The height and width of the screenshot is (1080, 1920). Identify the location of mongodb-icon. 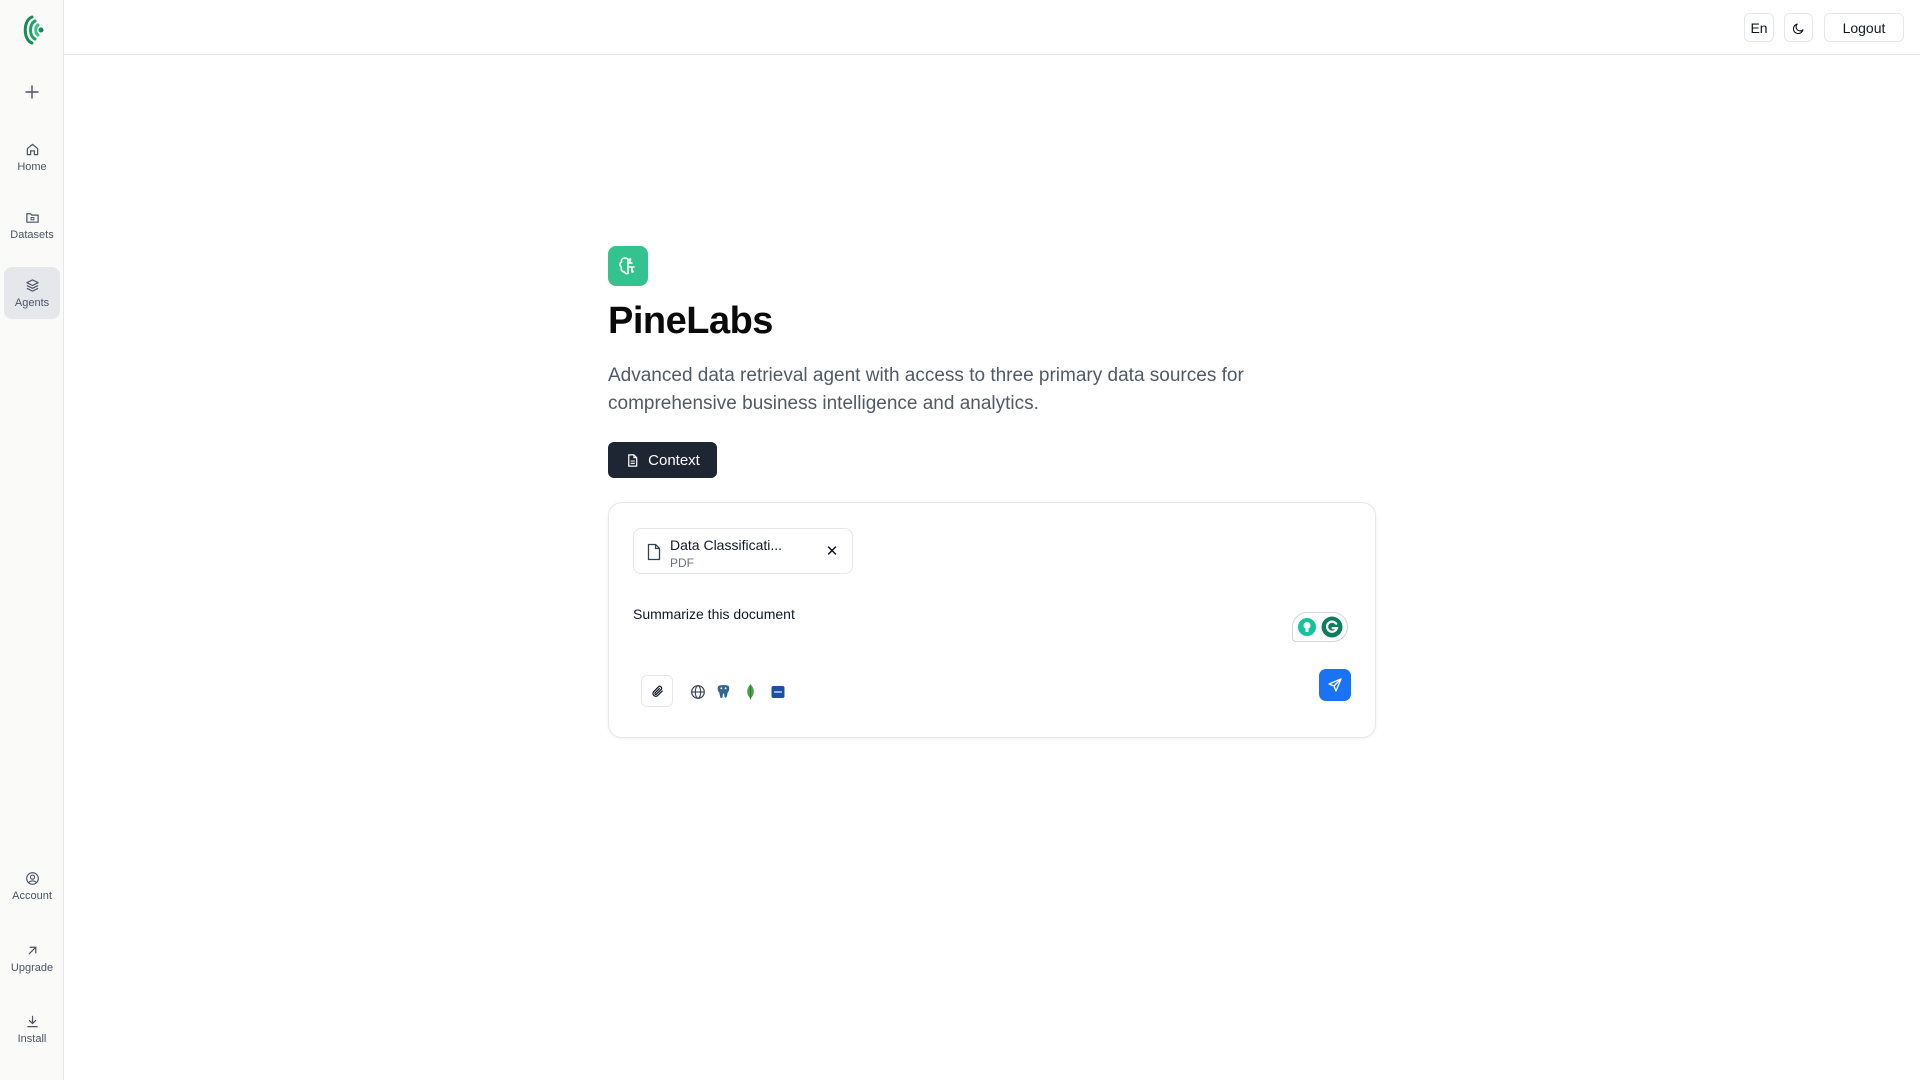
(750, 692).